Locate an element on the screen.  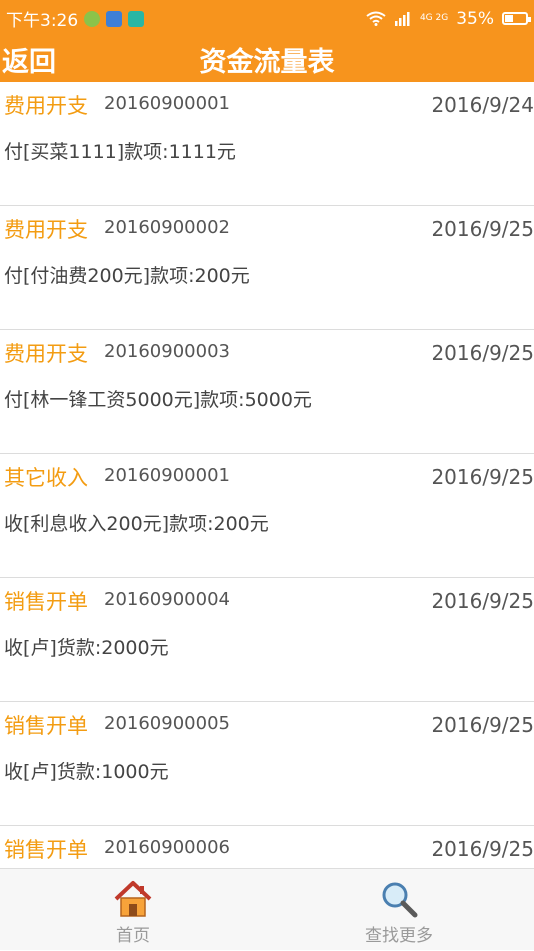
page-title: 资金流量表 is located at coordinates (267, 62).